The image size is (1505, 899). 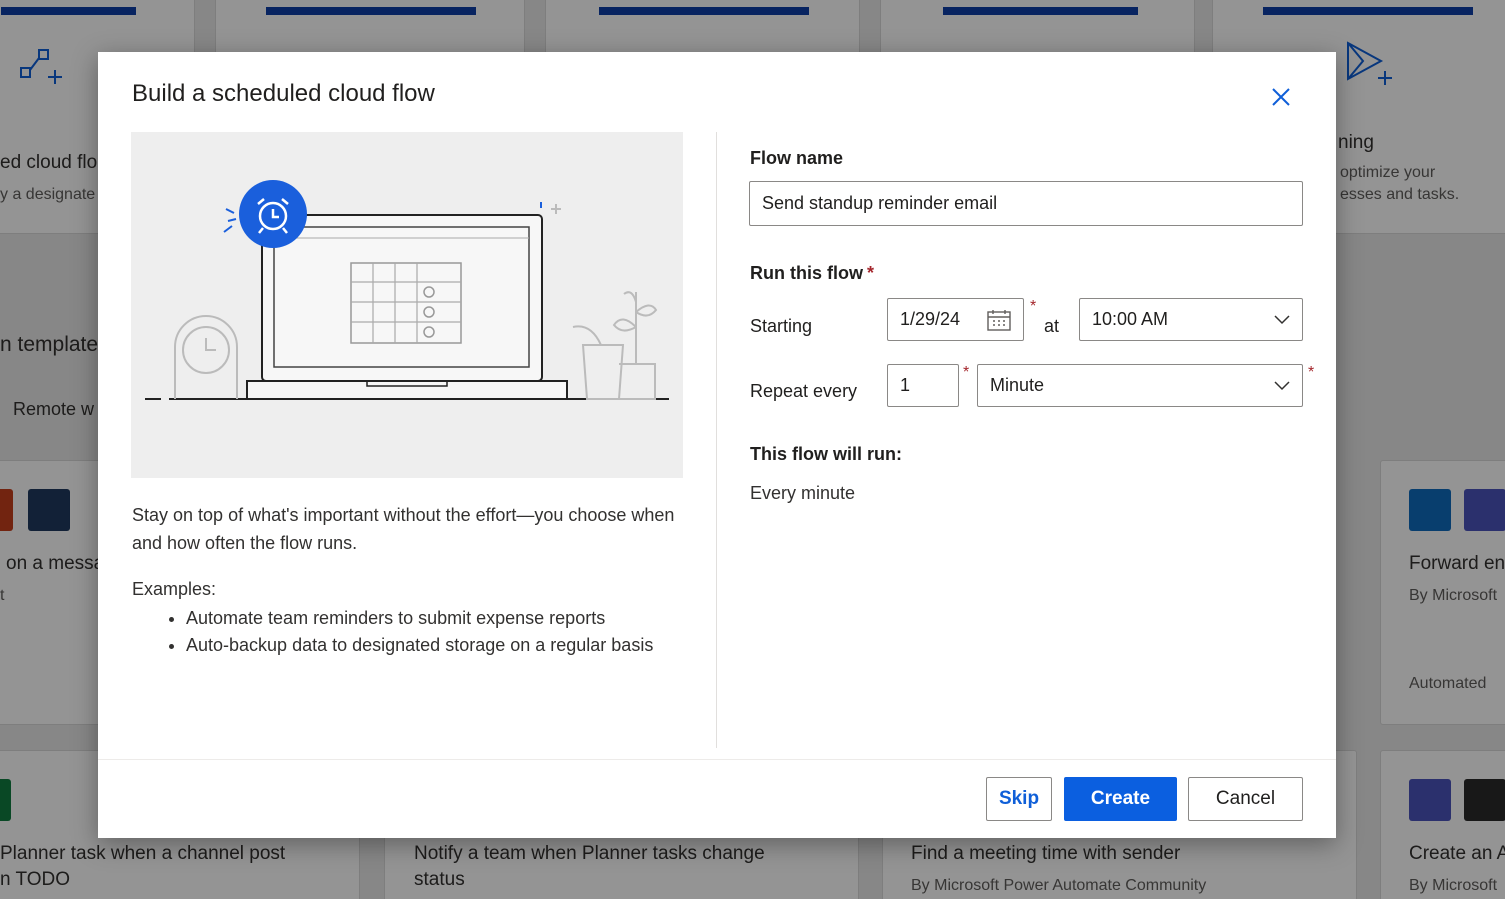 What do you see at coordinates (826, 454) in the screenshot?
I see `flow-summary-label: This flow will run:` at bounding box center [826, 454].